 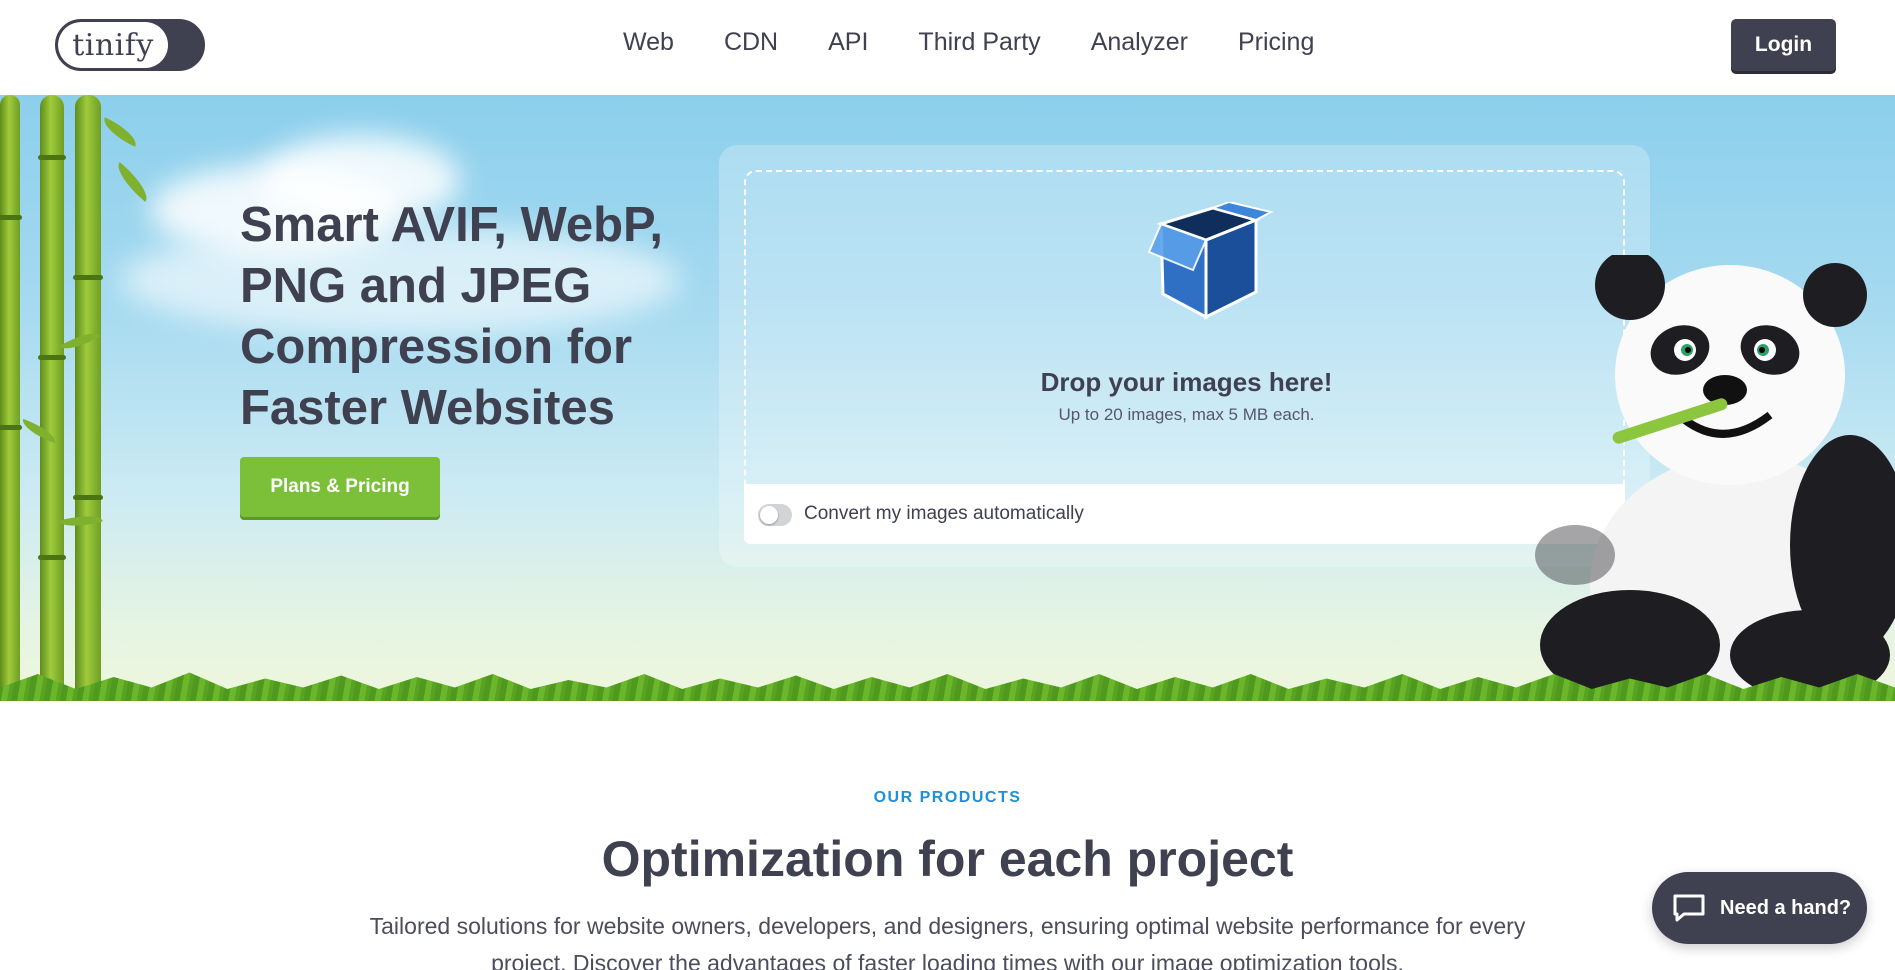 I want to click on logo-text: tinify, so click(x=113, y=45).